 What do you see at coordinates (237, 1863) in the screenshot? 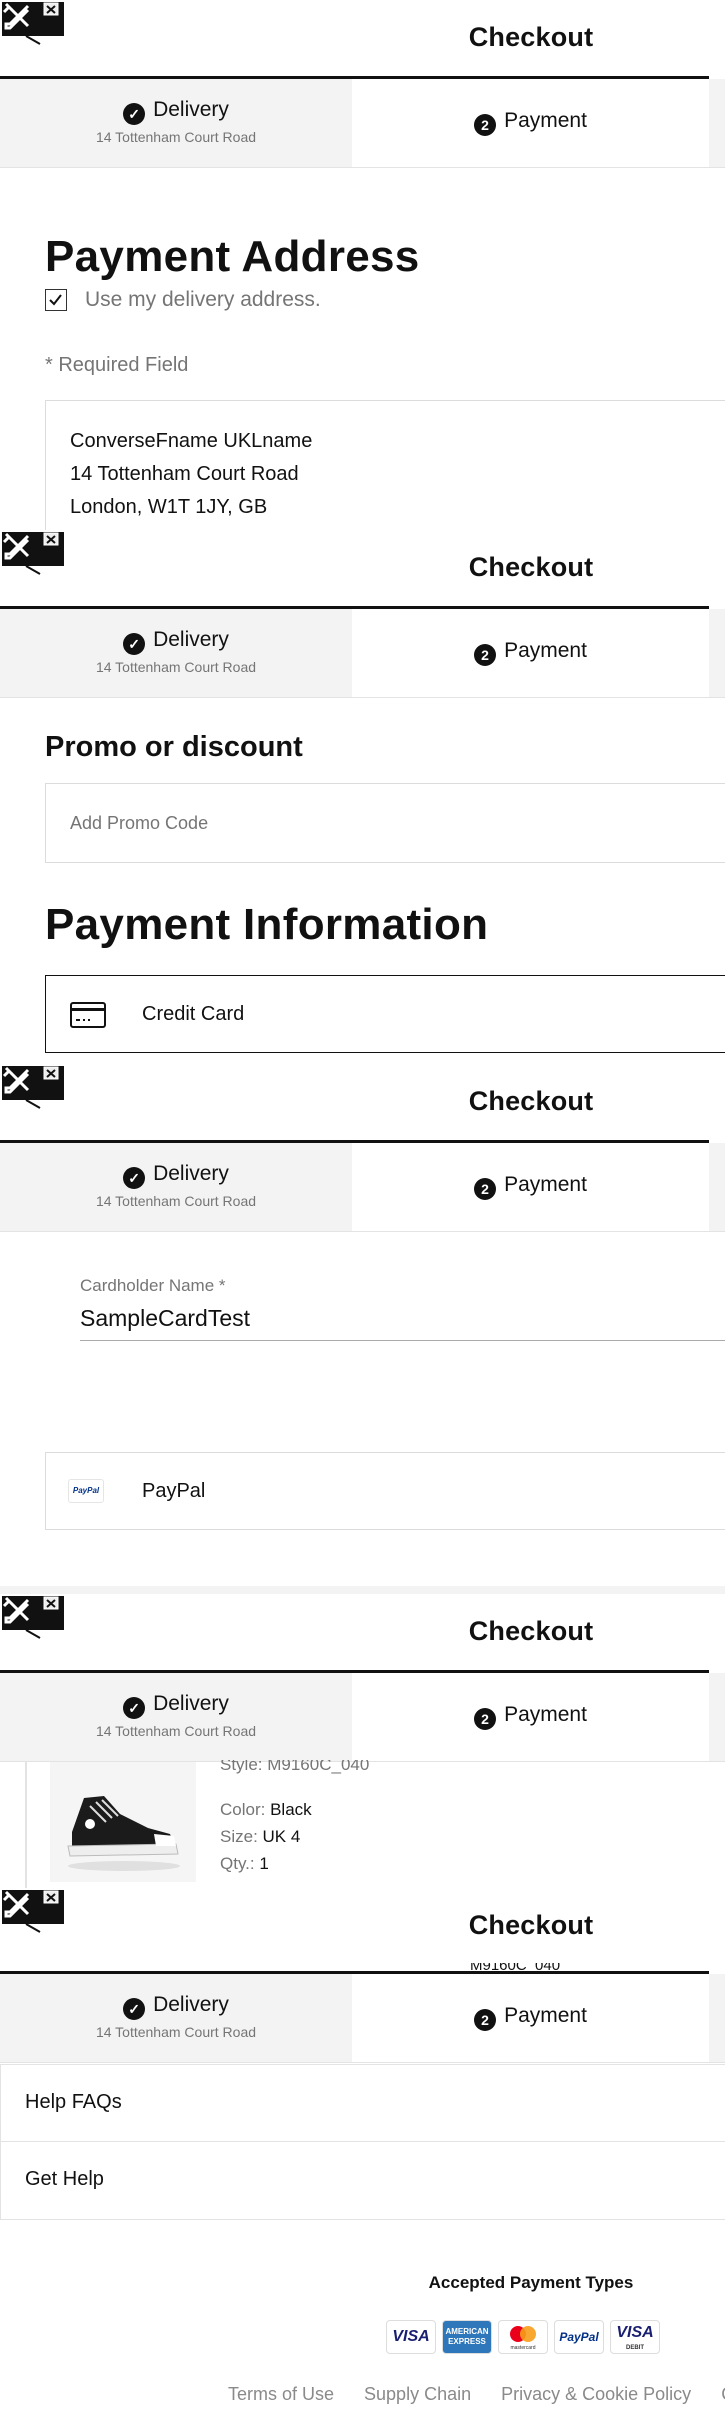
I see `product-qty-label: Qty.:` at bounding box center [237, 1863].